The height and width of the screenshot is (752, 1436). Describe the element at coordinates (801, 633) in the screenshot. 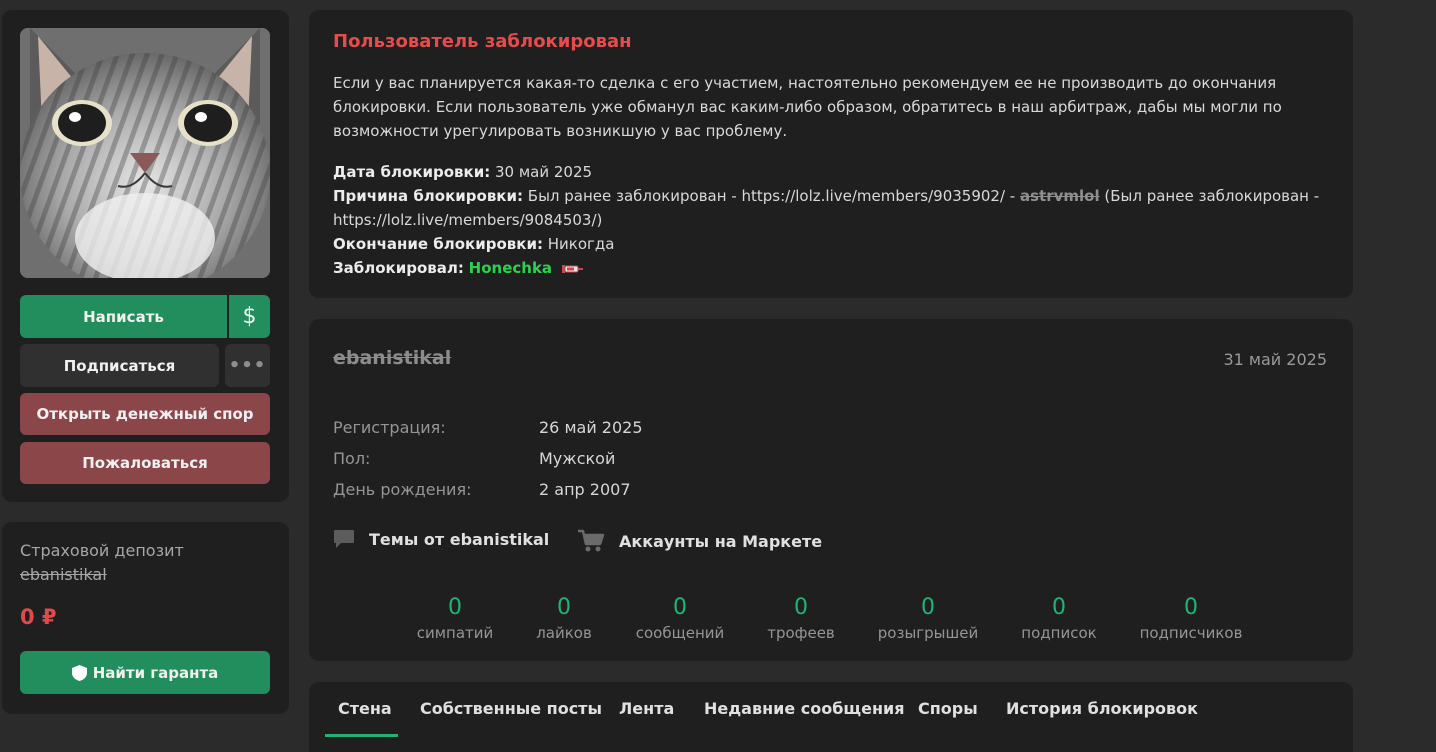

I see `stat-label: трофеев` at that location.